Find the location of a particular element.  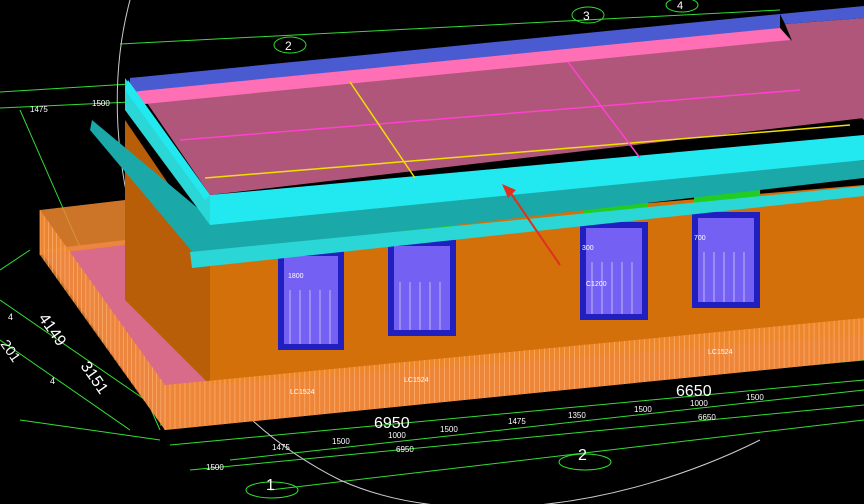

axis-bubble-3: 3 is located at coordinates (588, 15).